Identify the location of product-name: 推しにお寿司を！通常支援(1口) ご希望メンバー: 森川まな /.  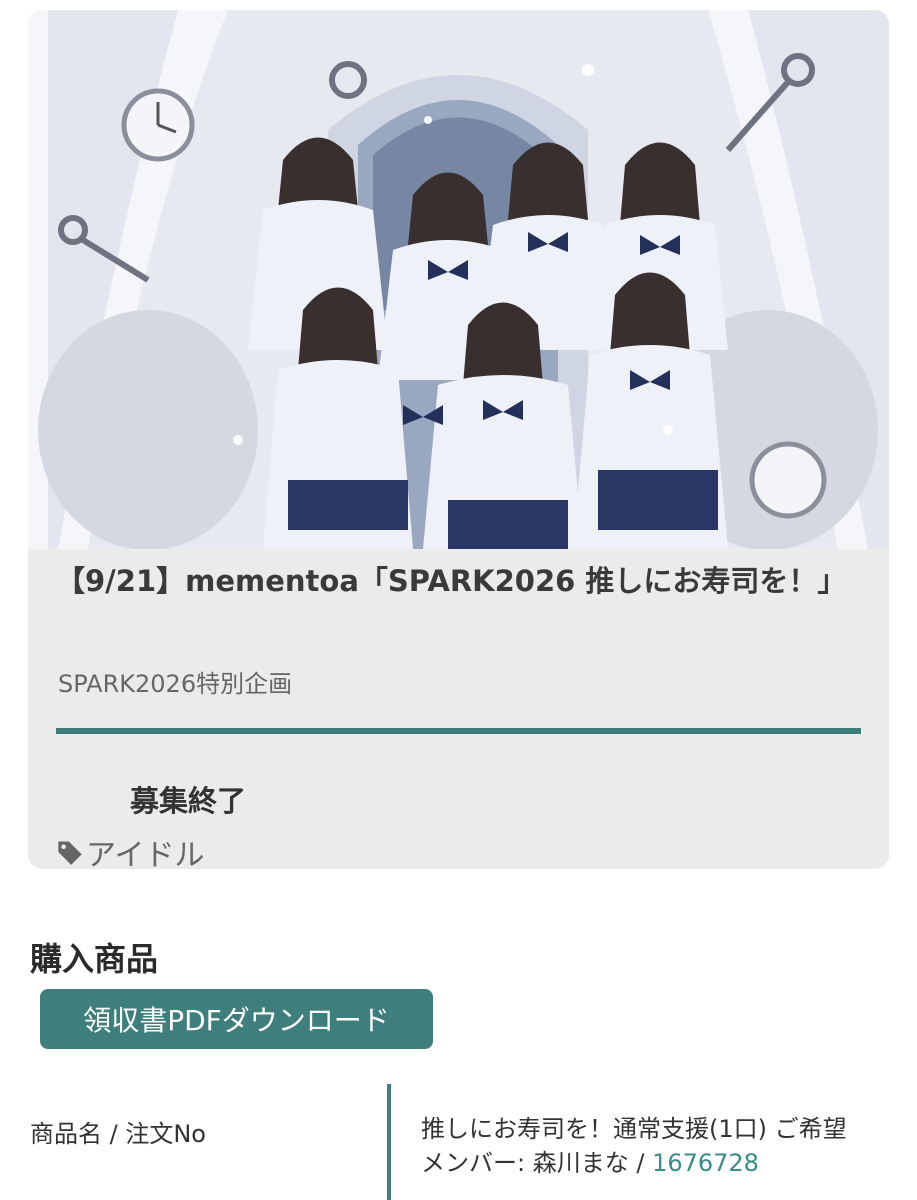
(634, 1146).